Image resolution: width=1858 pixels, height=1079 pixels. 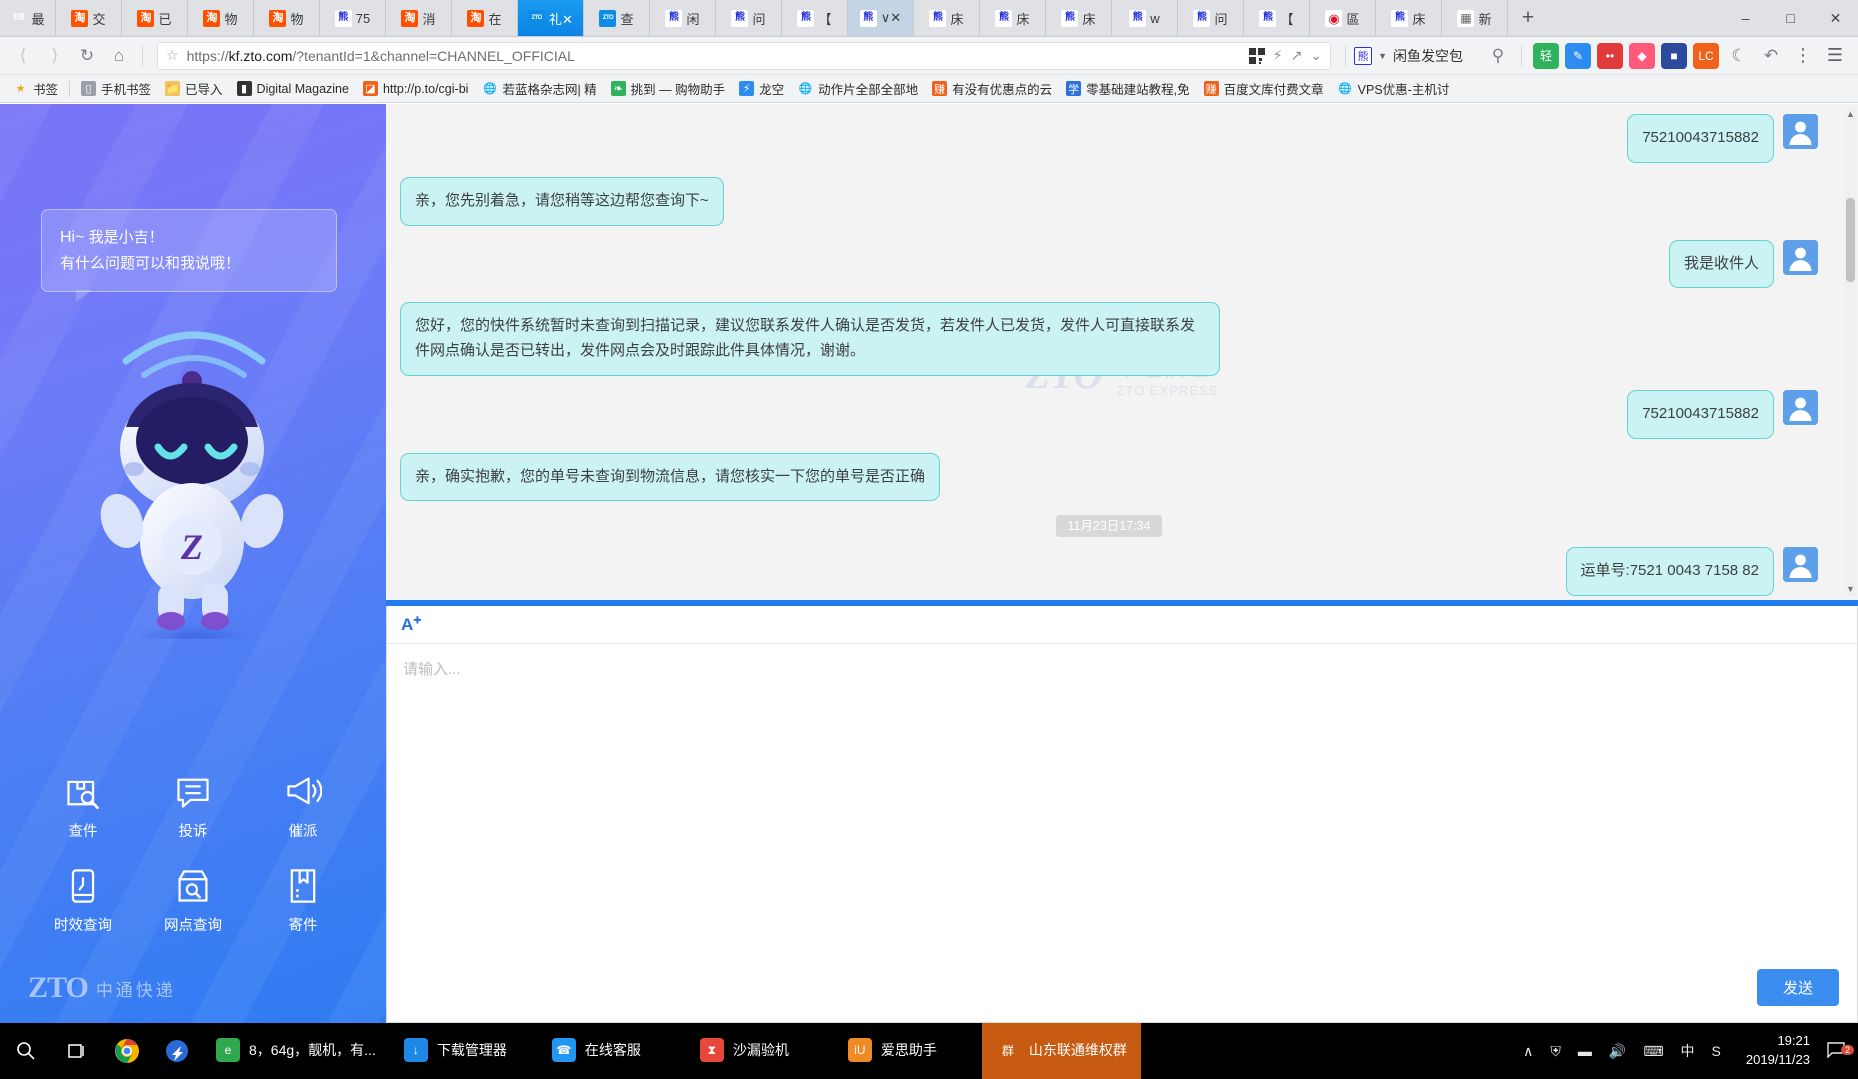 I want to click on browser-tab-22: 新, so click(x=1475, y=18).